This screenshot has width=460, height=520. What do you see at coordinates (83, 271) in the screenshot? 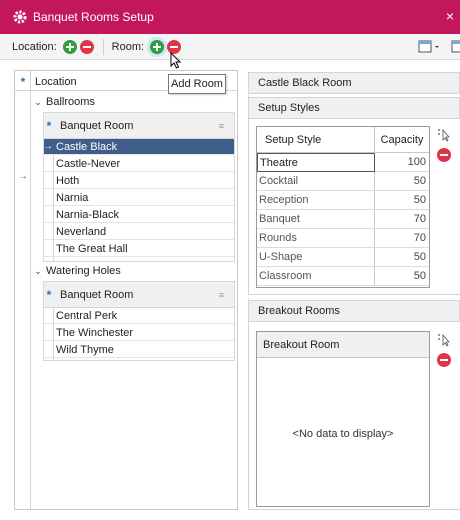
I see `group-label: Watering Holes` at bounding box center [83, 271].